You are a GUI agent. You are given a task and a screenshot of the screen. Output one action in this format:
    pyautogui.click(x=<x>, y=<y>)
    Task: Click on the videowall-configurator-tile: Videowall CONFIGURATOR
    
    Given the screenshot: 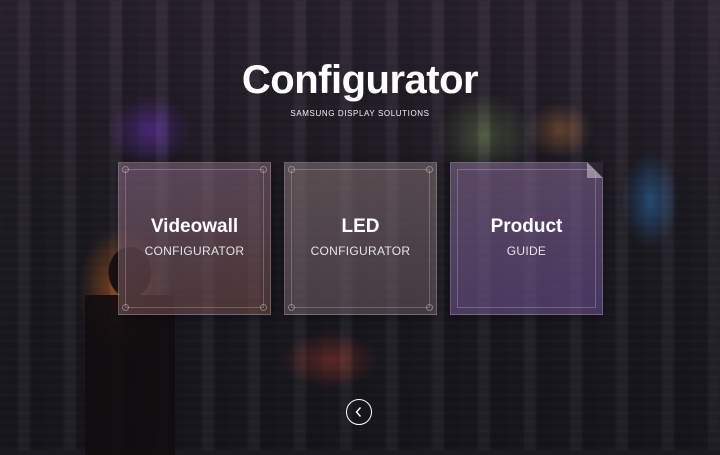 What is the action you would take?
    pyautogui.click(x=194, y=238)
    